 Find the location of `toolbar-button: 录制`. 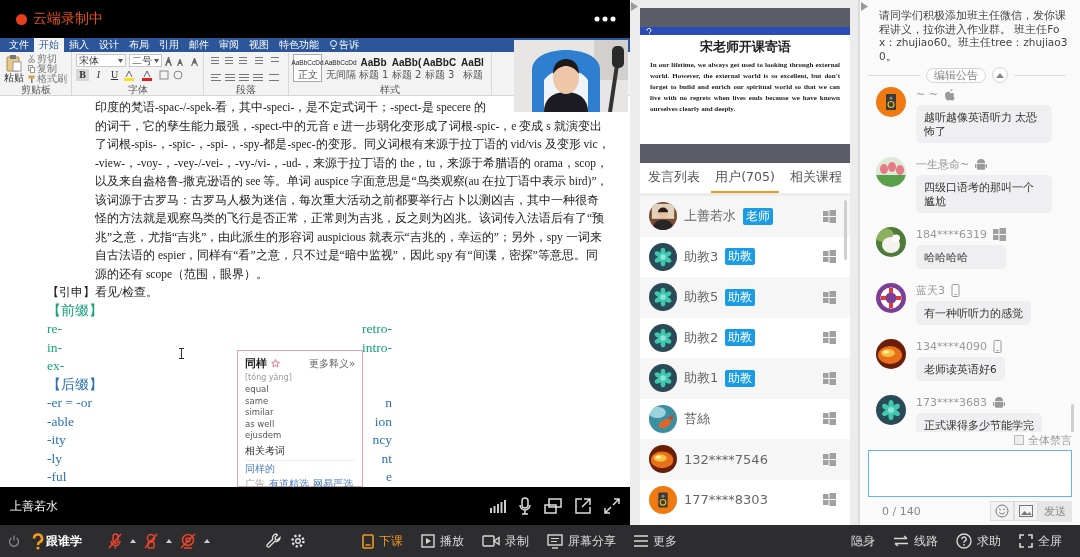

toolbar-button: 录制 is located at coordinates (505, 541).